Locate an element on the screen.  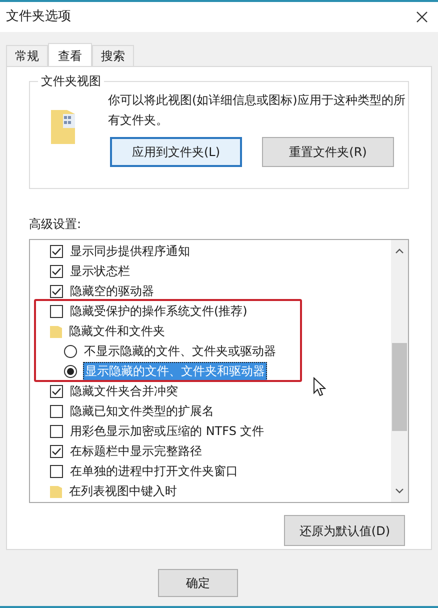
tab: 常规 is located at coordinates (27, 55).